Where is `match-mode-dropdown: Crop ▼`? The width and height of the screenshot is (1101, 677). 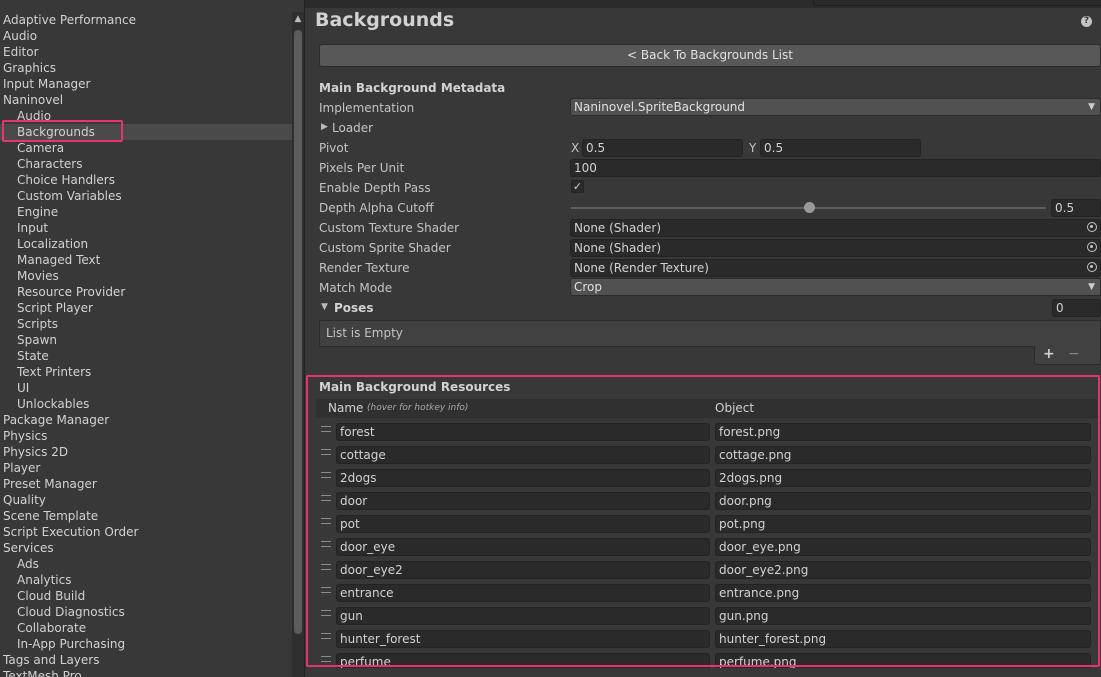
match-mode-dropdown: Crop ▼ is located at coordinates (835, 287).